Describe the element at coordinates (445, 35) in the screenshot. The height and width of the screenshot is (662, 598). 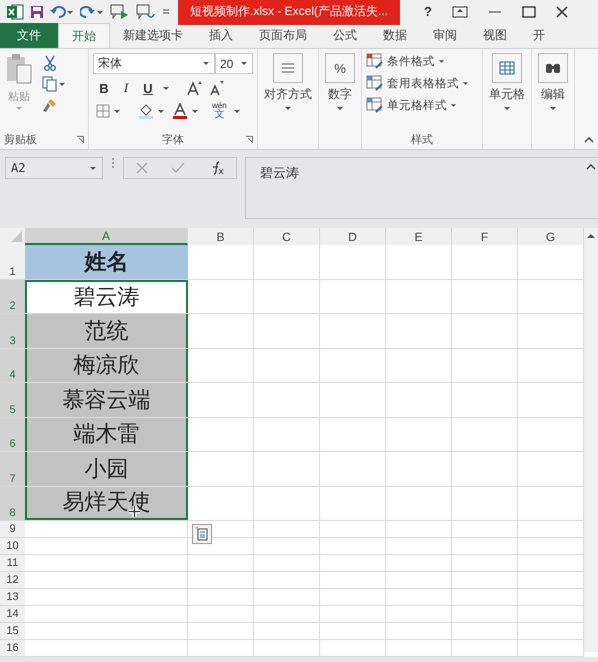
I see `ribbon-tab: 审阅` at that location.